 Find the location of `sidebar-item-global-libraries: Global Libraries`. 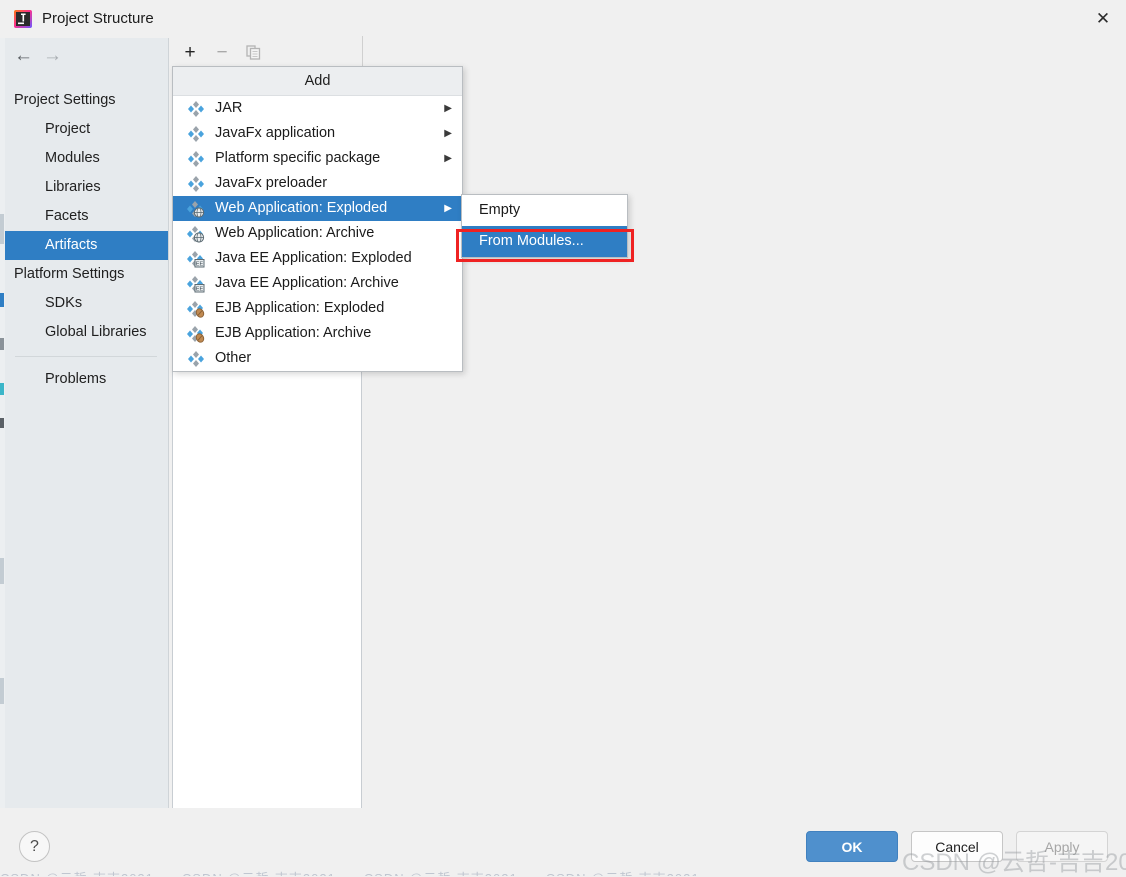

sidebar-item-global-libraries: Global Libraries is located at coordinates (86, 332).